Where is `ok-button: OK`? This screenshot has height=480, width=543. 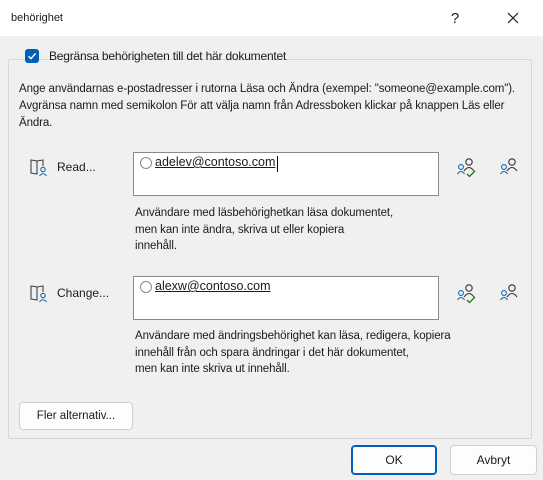
ok-button: OK is located at coordinates (394, 460).